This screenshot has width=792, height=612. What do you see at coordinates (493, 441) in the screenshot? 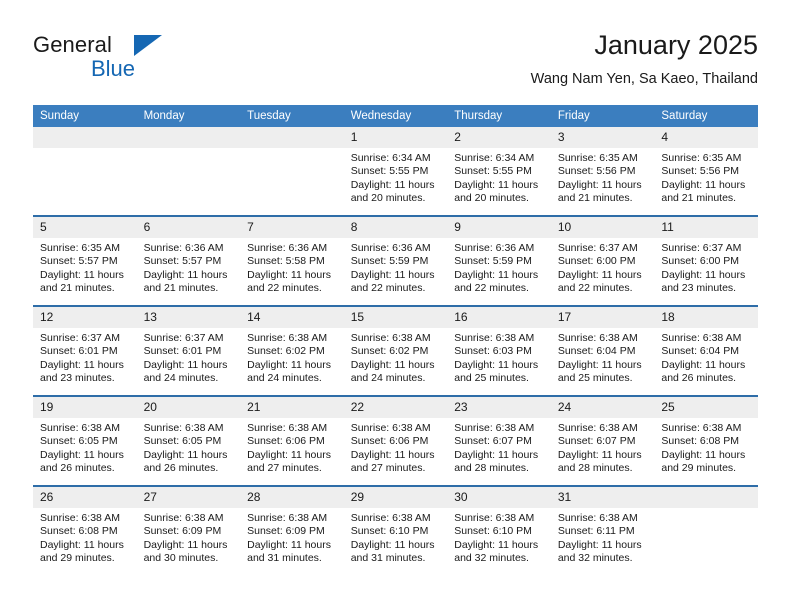
I see `sunset-text: Sunset: 6:07 PM` at bounding box center [493, 441].